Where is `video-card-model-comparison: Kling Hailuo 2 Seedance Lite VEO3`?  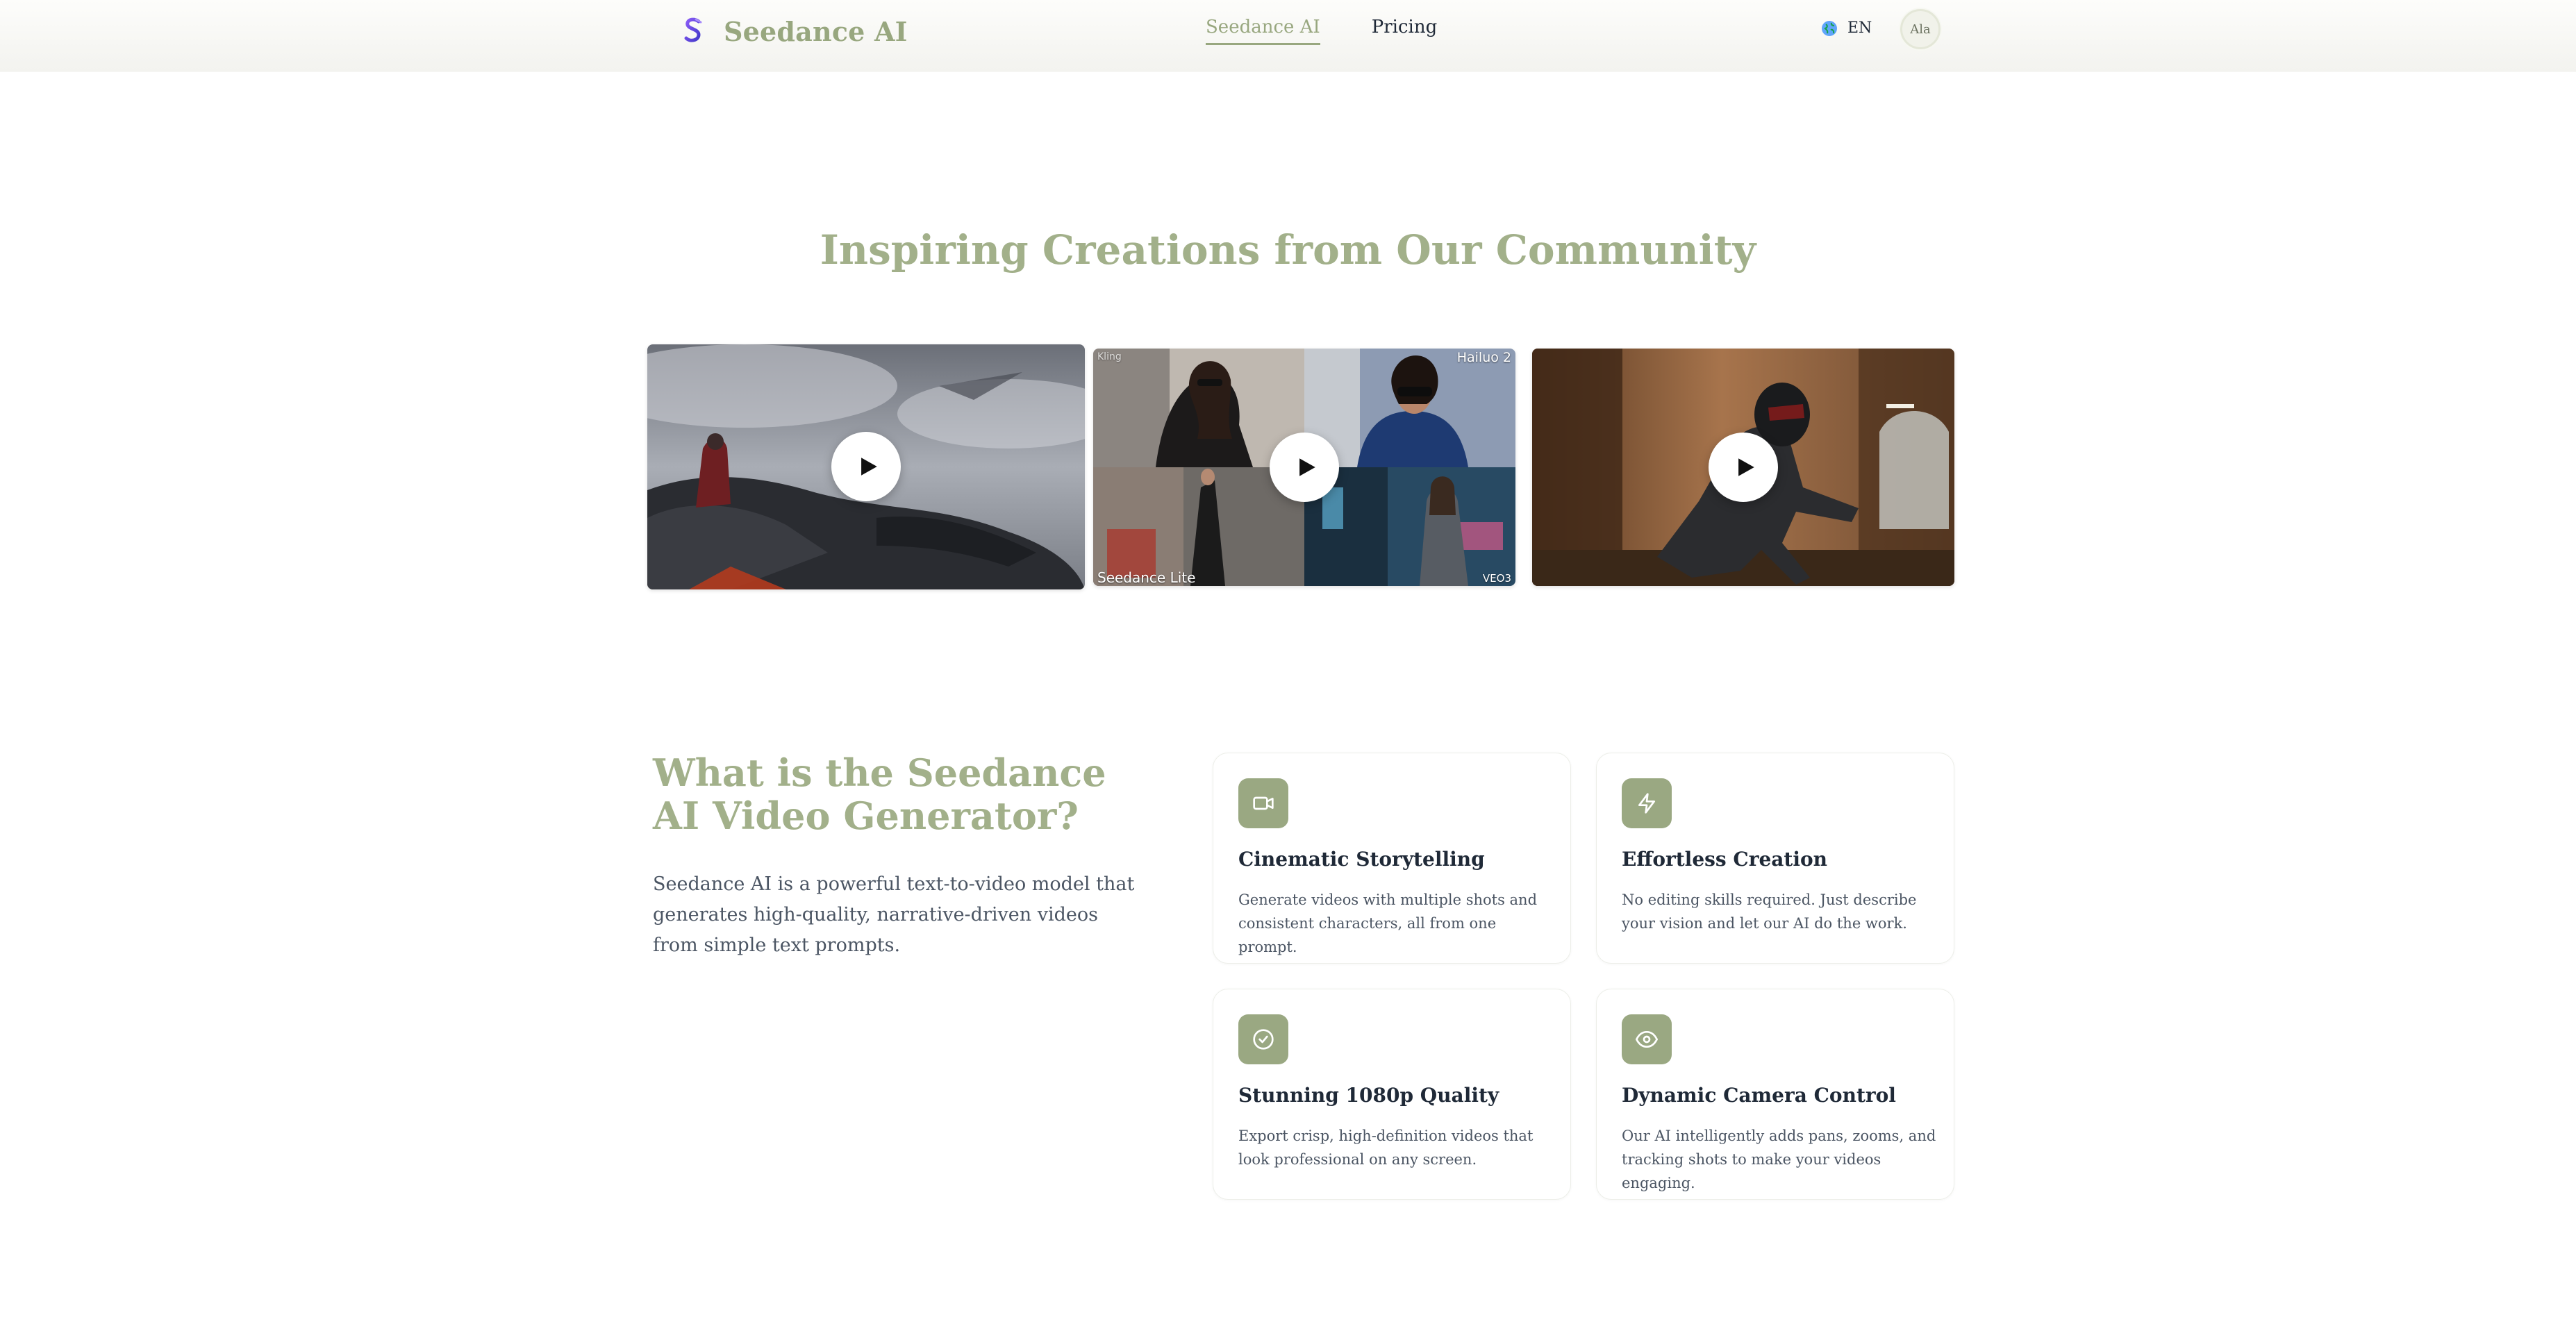 video-card-model-comparison: Kling Hailuo 2 Seedance Lite VEO3 is located at coordinates (1304, 467).